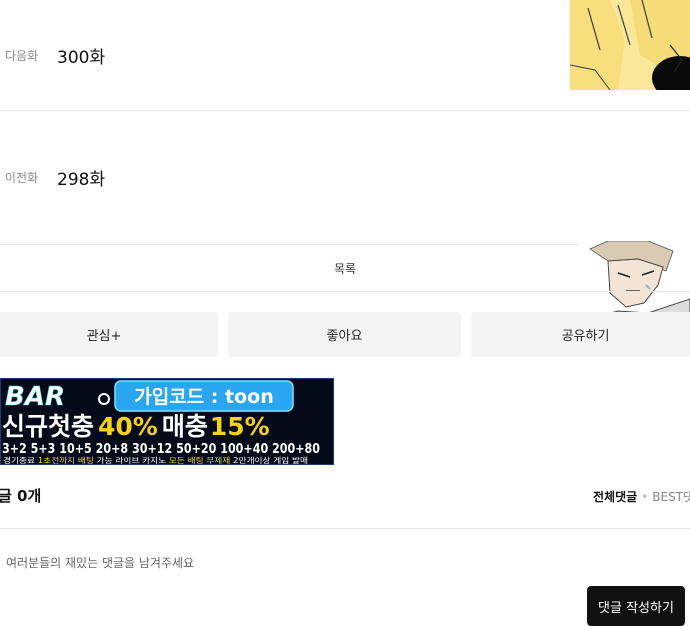 Image resolution: width=690 pixels, height=626 pixels. I want to click on banner-small-d: 모든 배팅 무제재, so click(200, 460).